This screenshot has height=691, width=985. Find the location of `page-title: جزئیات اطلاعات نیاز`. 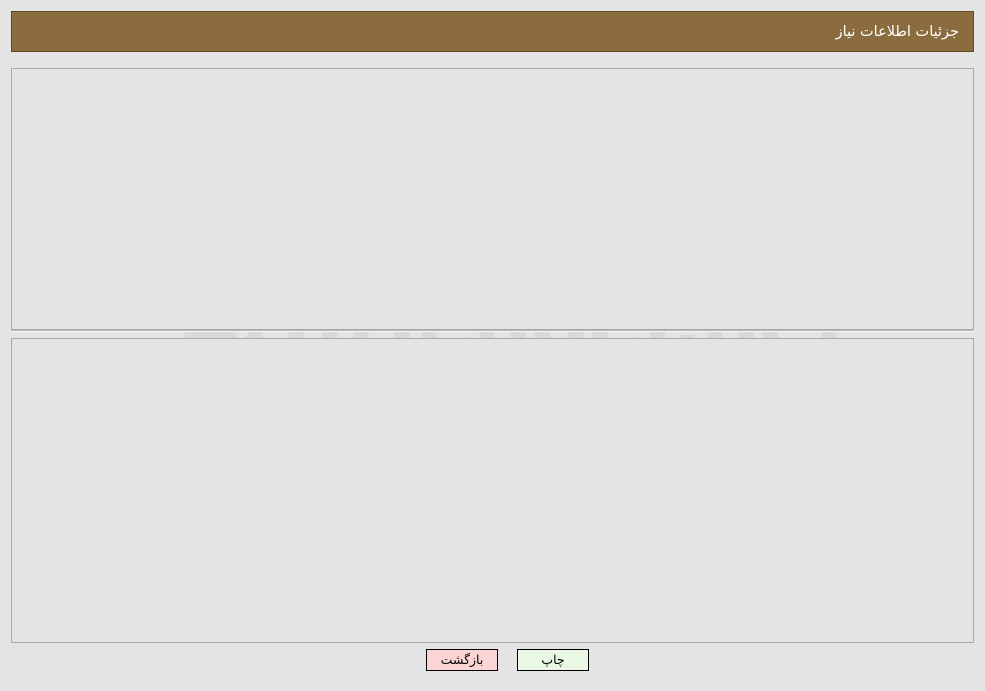

page-title: جزئیات اطلاعات نیاز is located at coordinates (897, 31).